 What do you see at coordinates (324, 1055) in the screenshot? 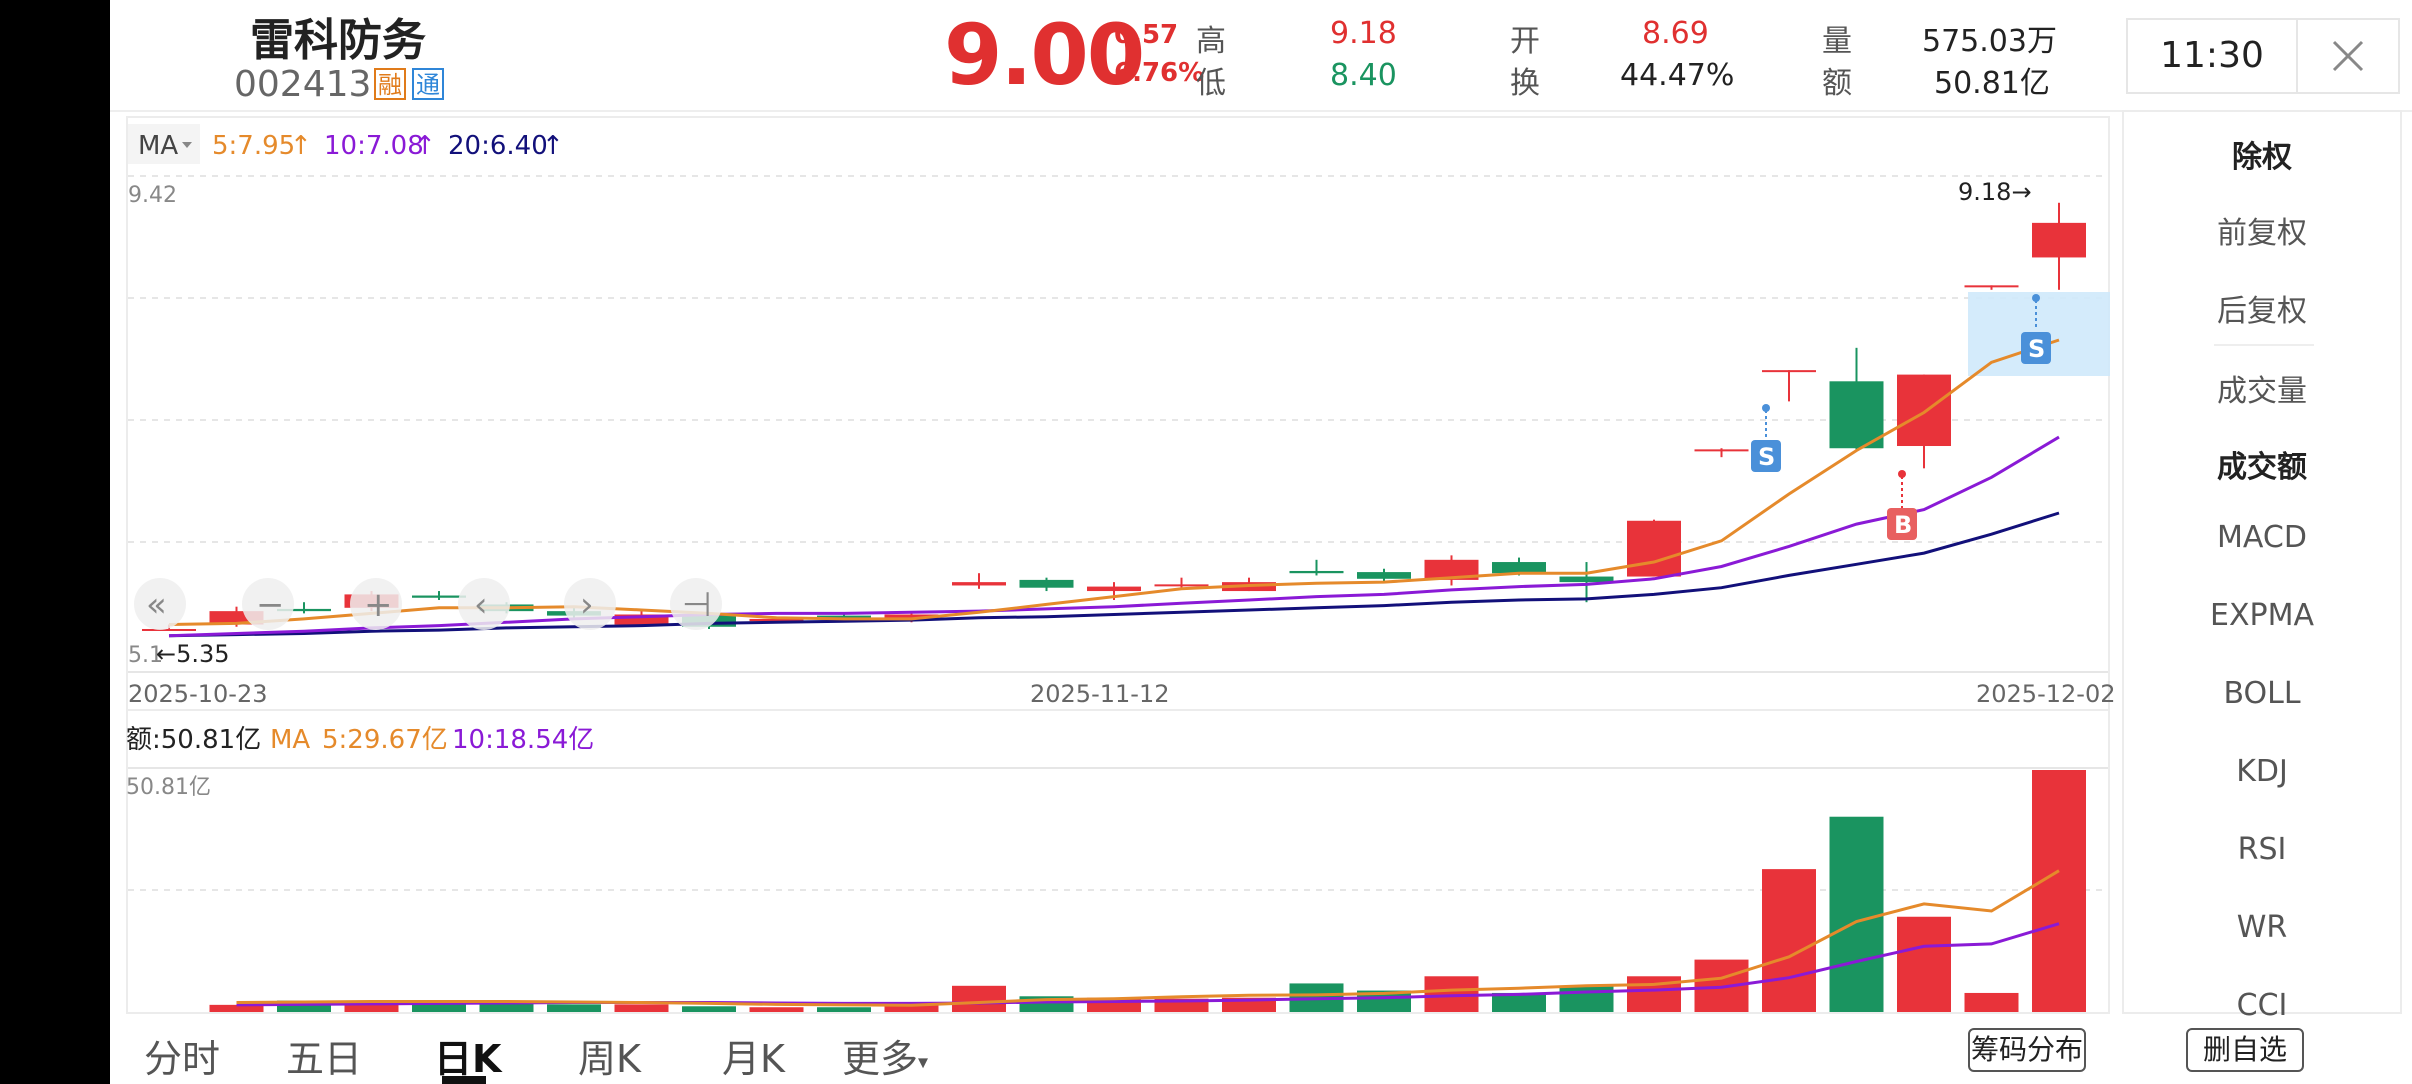
I see `tab-five-day: 五日` at bounding box center [324, 1055].